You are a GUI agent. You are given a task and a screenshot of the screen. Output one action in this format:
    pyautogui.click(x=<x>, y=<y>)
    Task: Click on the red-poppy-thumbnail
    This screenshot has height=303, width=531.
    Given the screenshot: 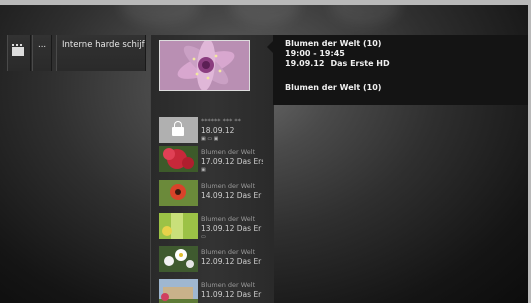 What is the action you would take?
    pyautogui.click(x=178, y=193)
    